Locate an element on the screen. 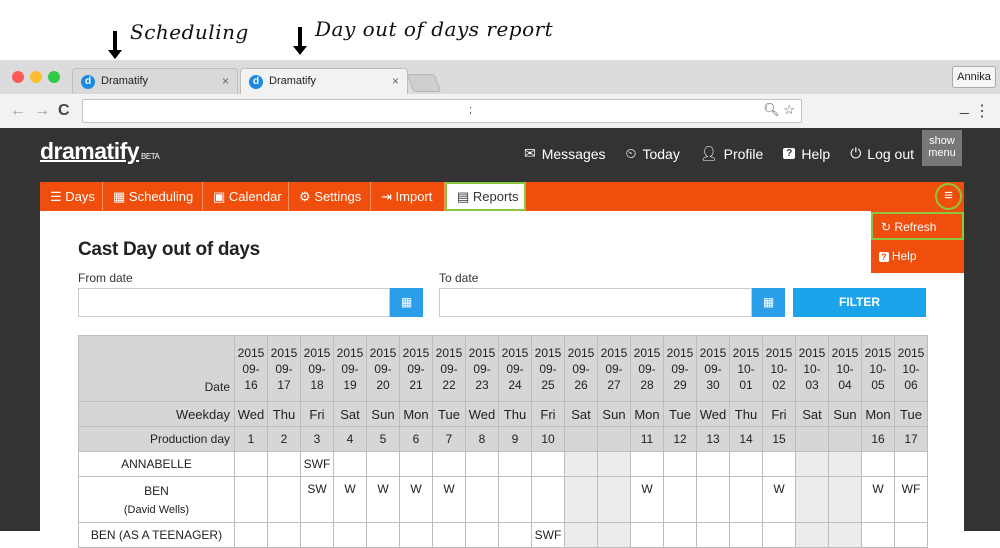 This screenshot has height=548, width=1000. back-arrow-icon: ← is located at coordinates (18, 111).